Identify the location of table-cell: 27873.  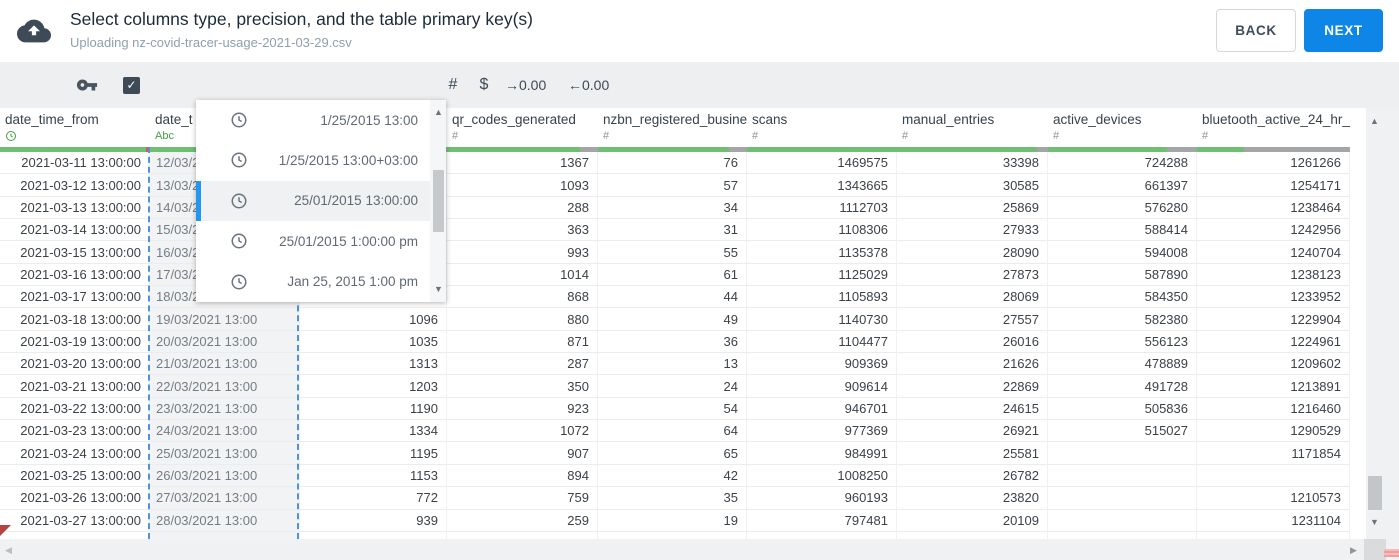
(972, 275).